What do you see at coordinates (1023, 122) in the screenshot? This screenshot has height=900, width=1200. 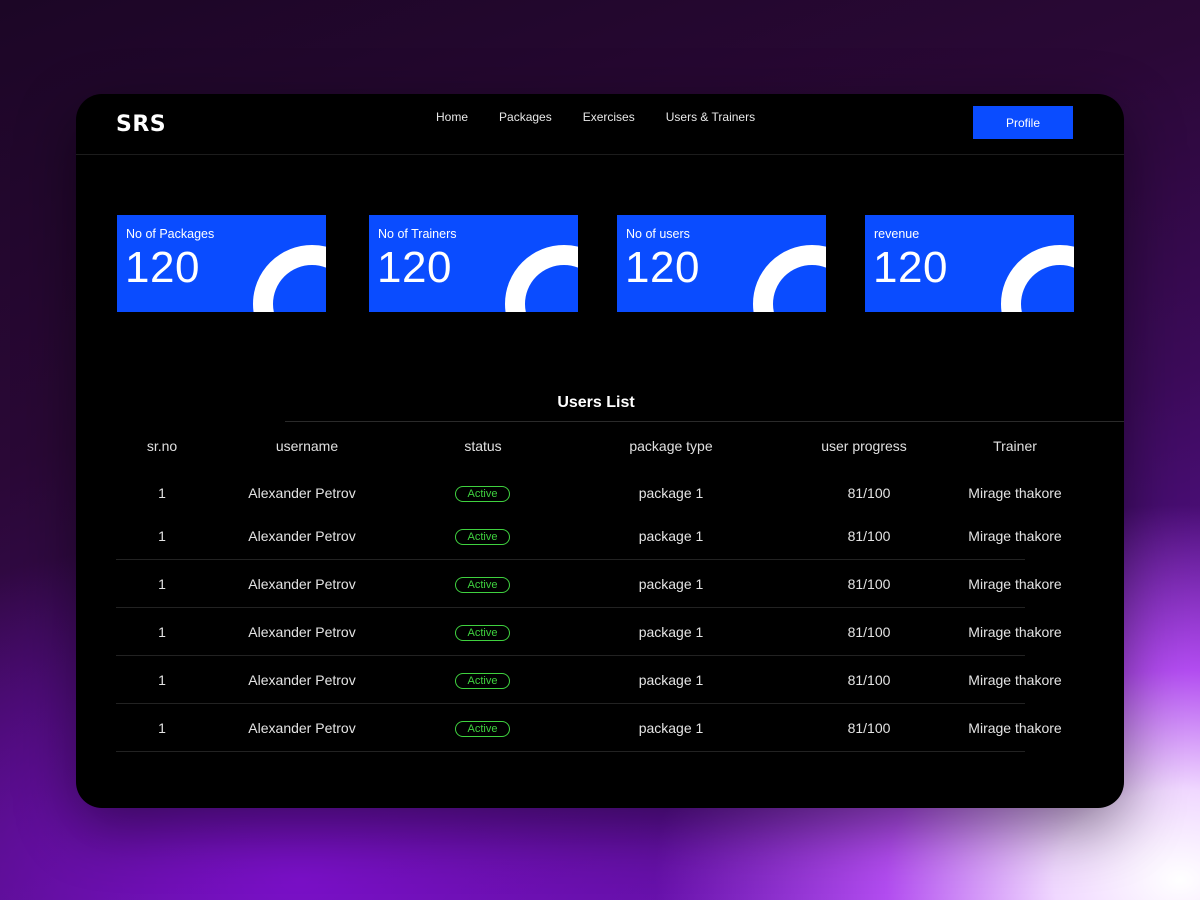 I see `profile-button: Profile` at bounding box center [1023, 122].